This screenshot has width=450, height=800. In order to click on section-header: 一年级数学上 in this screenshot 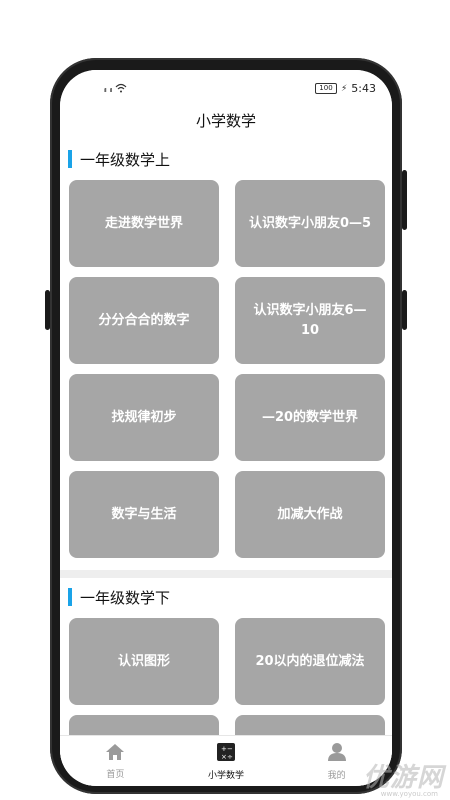, I will do `click(226, 159)`.